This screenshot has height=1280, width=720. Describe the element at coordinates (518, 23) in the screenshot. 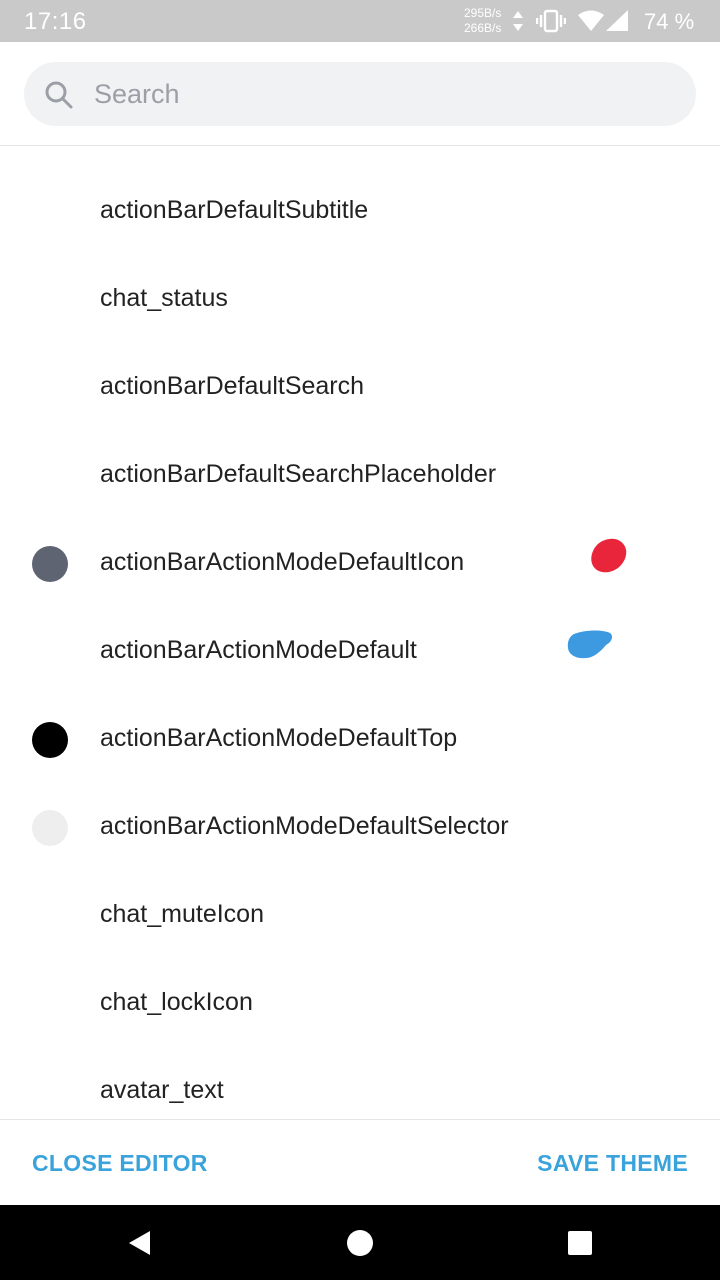

I see `data-arrows-icon` at that location.